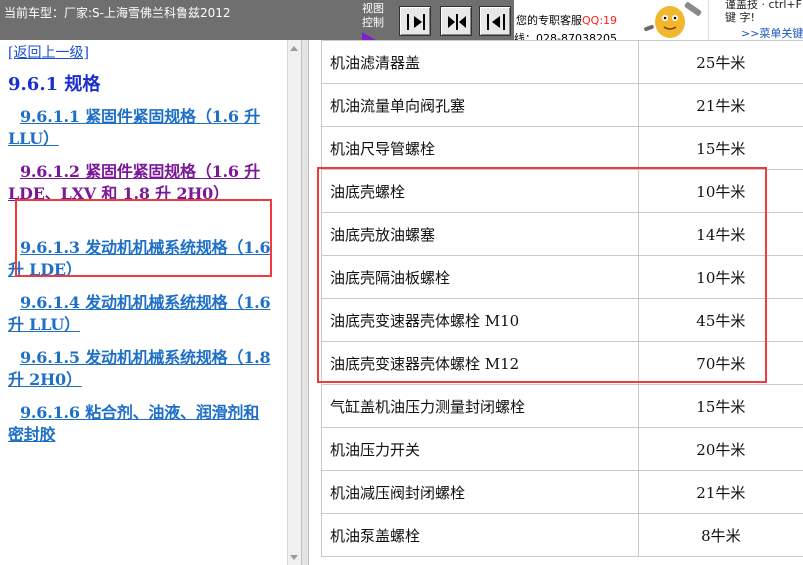 This screenshot has width=803, height=565. I want to click on view-label-line2: 控制, so click(373, 22).